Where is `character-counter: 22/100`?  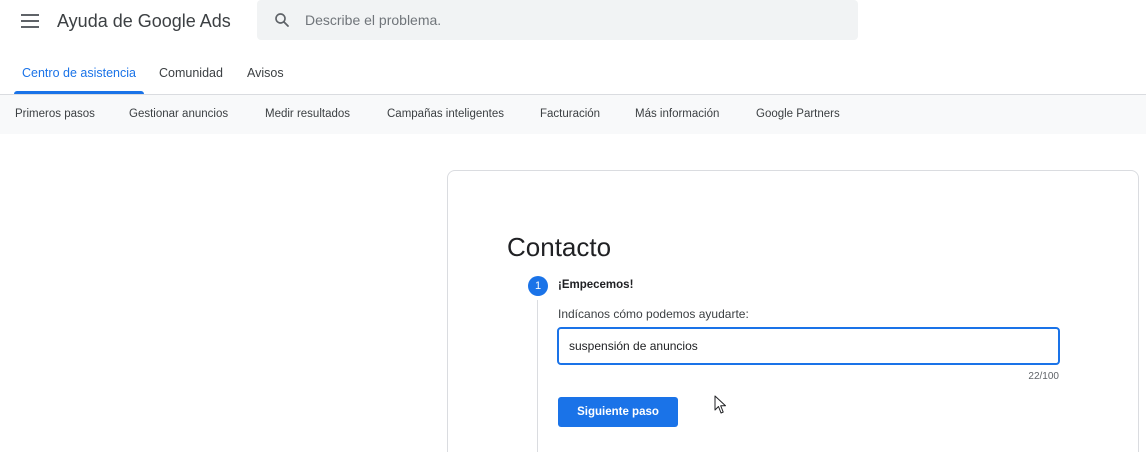
character-counter: 22/100 is located at coordinates (1043, 376).